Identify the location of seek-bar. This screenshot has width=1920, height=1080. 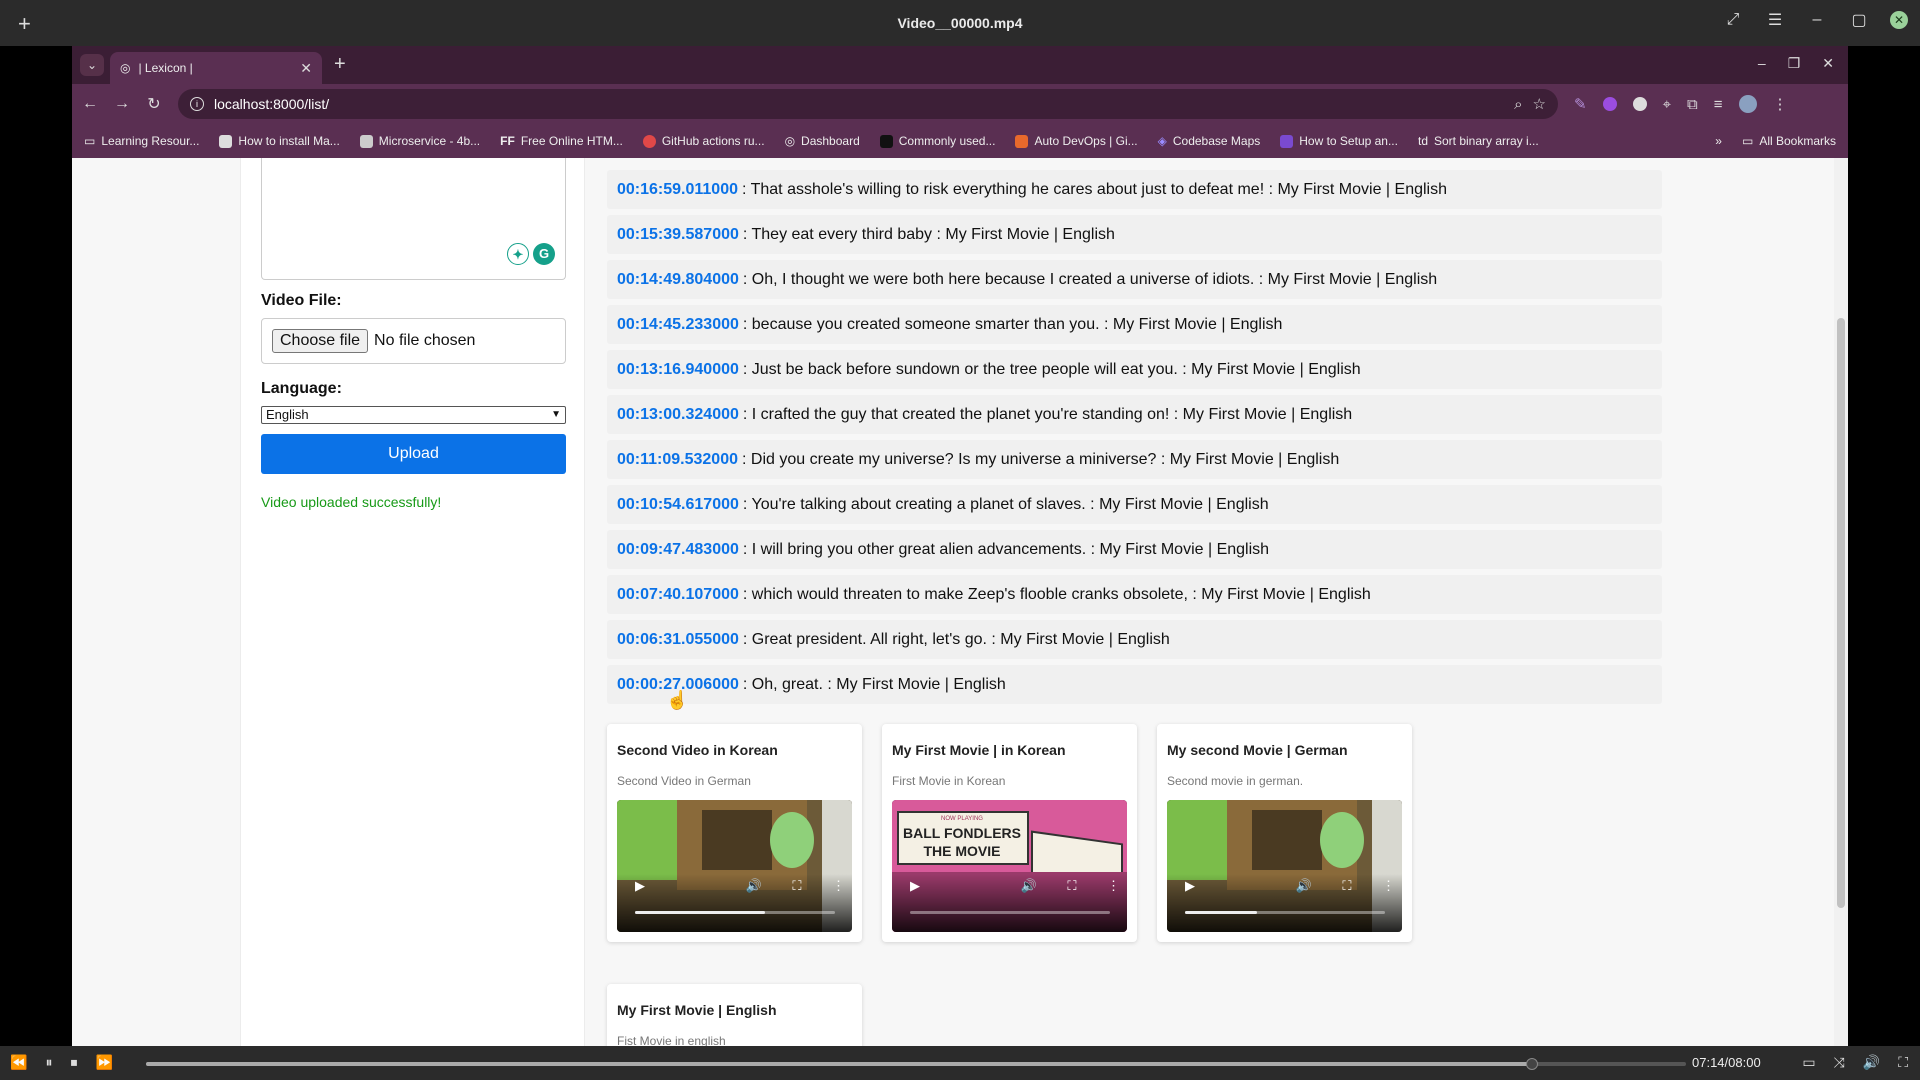
(916, 1064).